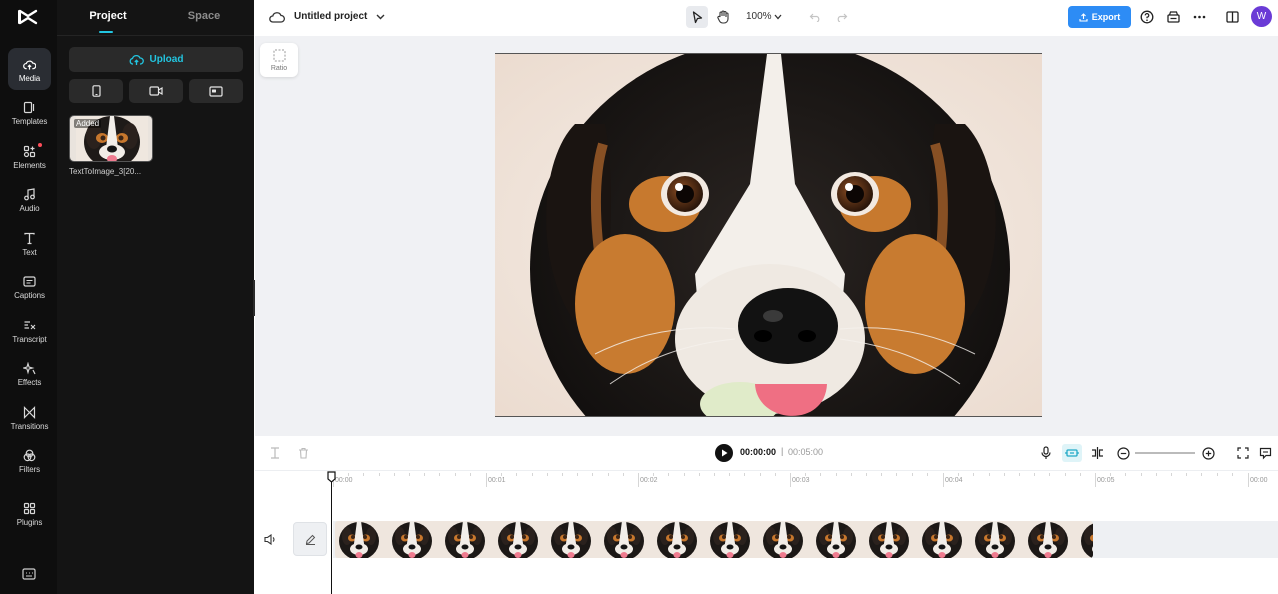  What do you see at coordinates (29, 286) in the screenshot?
I see `sidebar-item-captions: Captions` at bounding box center [29, 286].